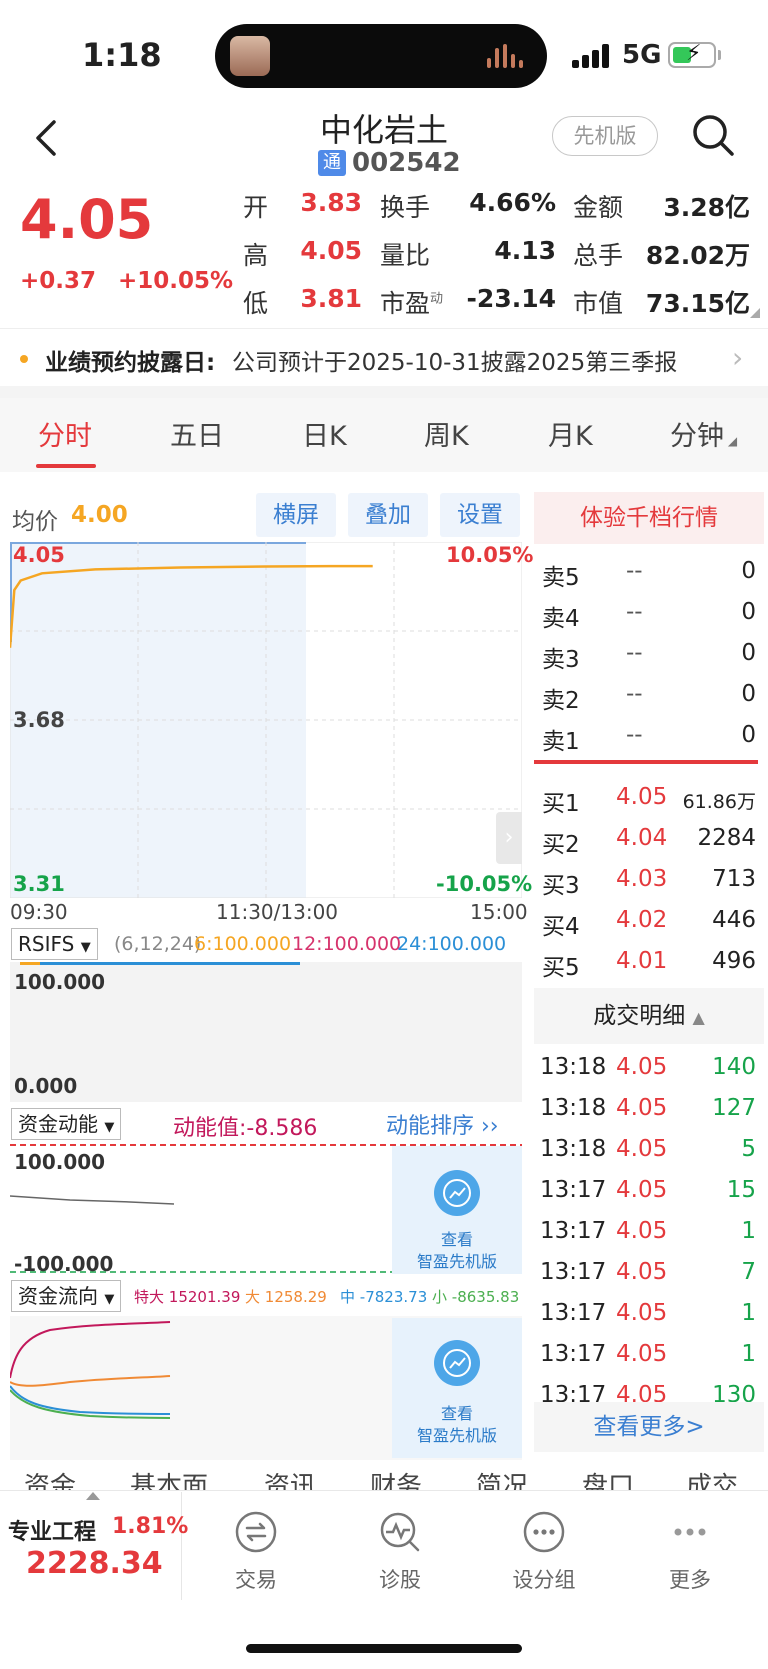 The width and height of the screenshot is (768, 1669). I want to click on list-item: 13:17 4.05 7, so click(648, 1272).